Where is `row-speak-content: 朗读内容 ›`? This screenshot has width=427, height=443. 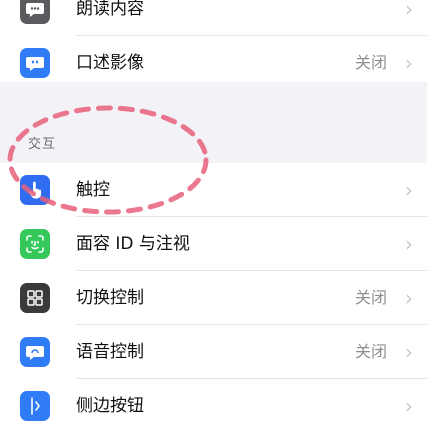
row-speak-content: 朗读内容 › is located at coordinates (213, 18).